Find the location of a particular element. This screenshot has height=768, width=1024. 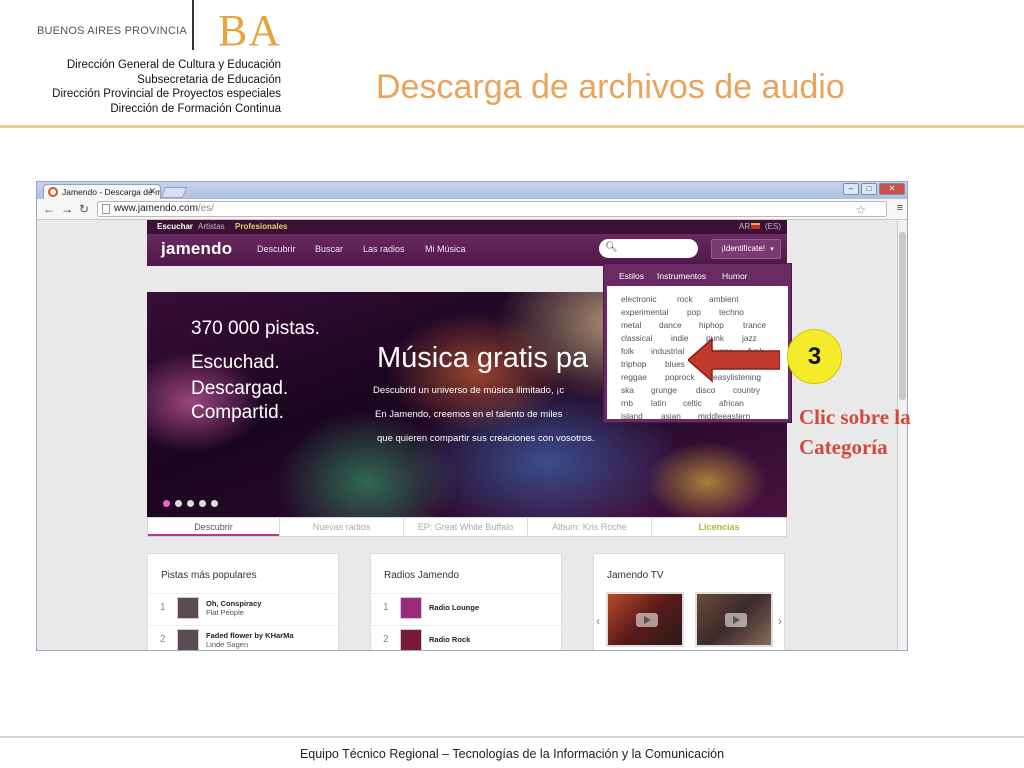

genre-link: island is located at coordinates (632, 416).